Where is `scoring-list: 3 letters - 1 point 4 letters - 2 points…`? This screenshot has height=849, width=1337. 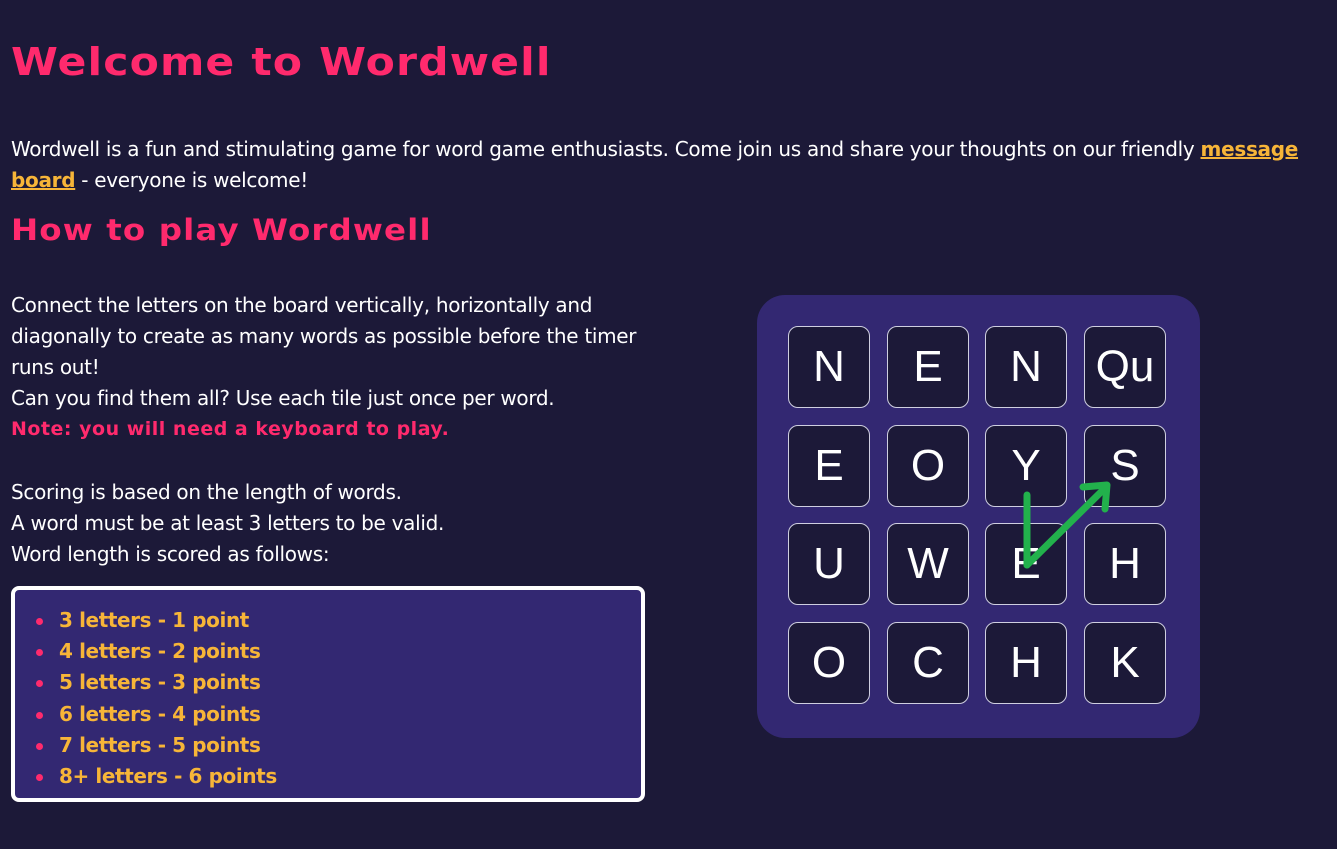
scoring-list: 3 letters - 1 point 4 letters - 2 points… is located at coordinates (328, 691).